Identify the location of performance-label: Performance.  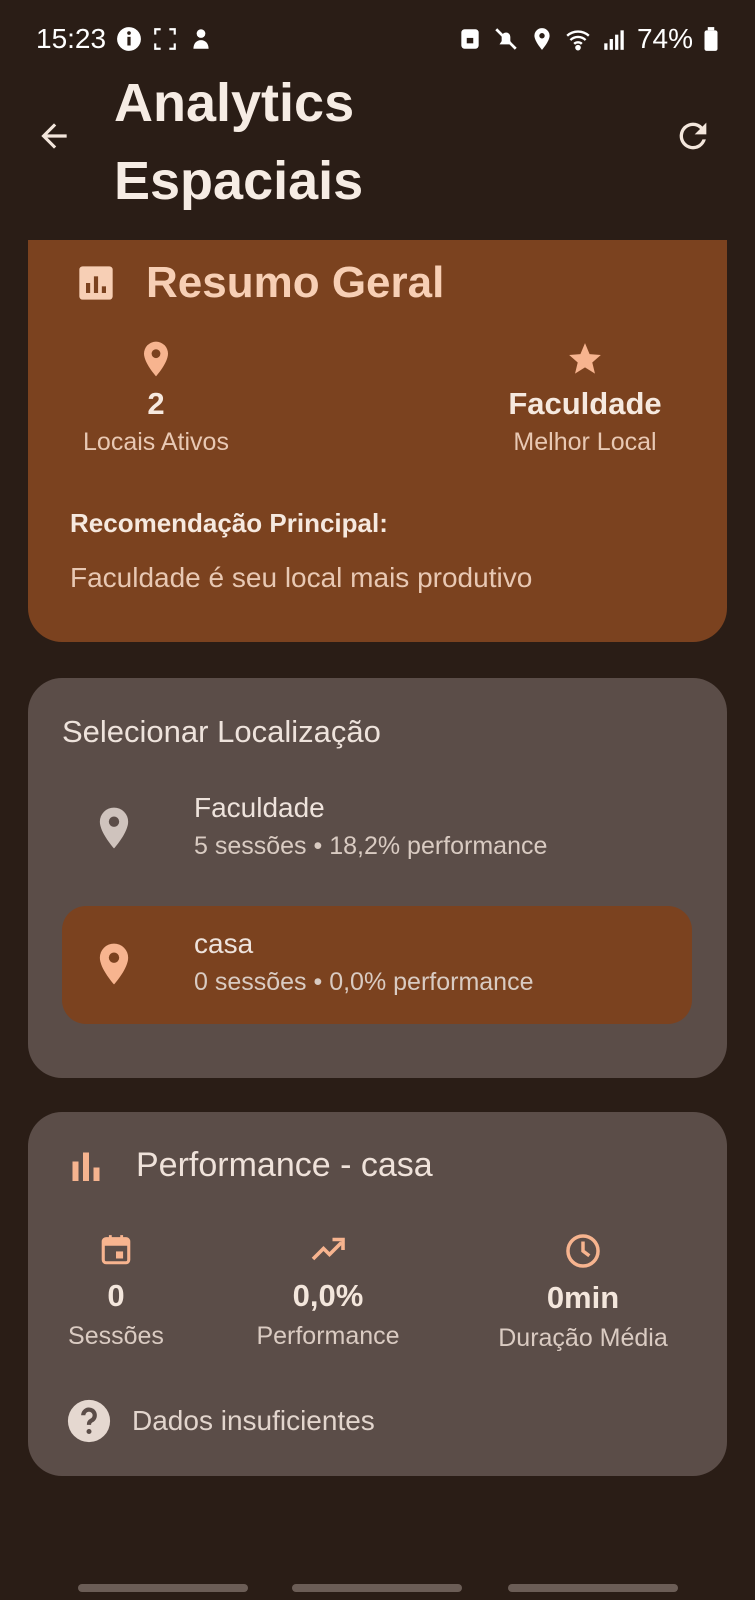
(328, 1336).